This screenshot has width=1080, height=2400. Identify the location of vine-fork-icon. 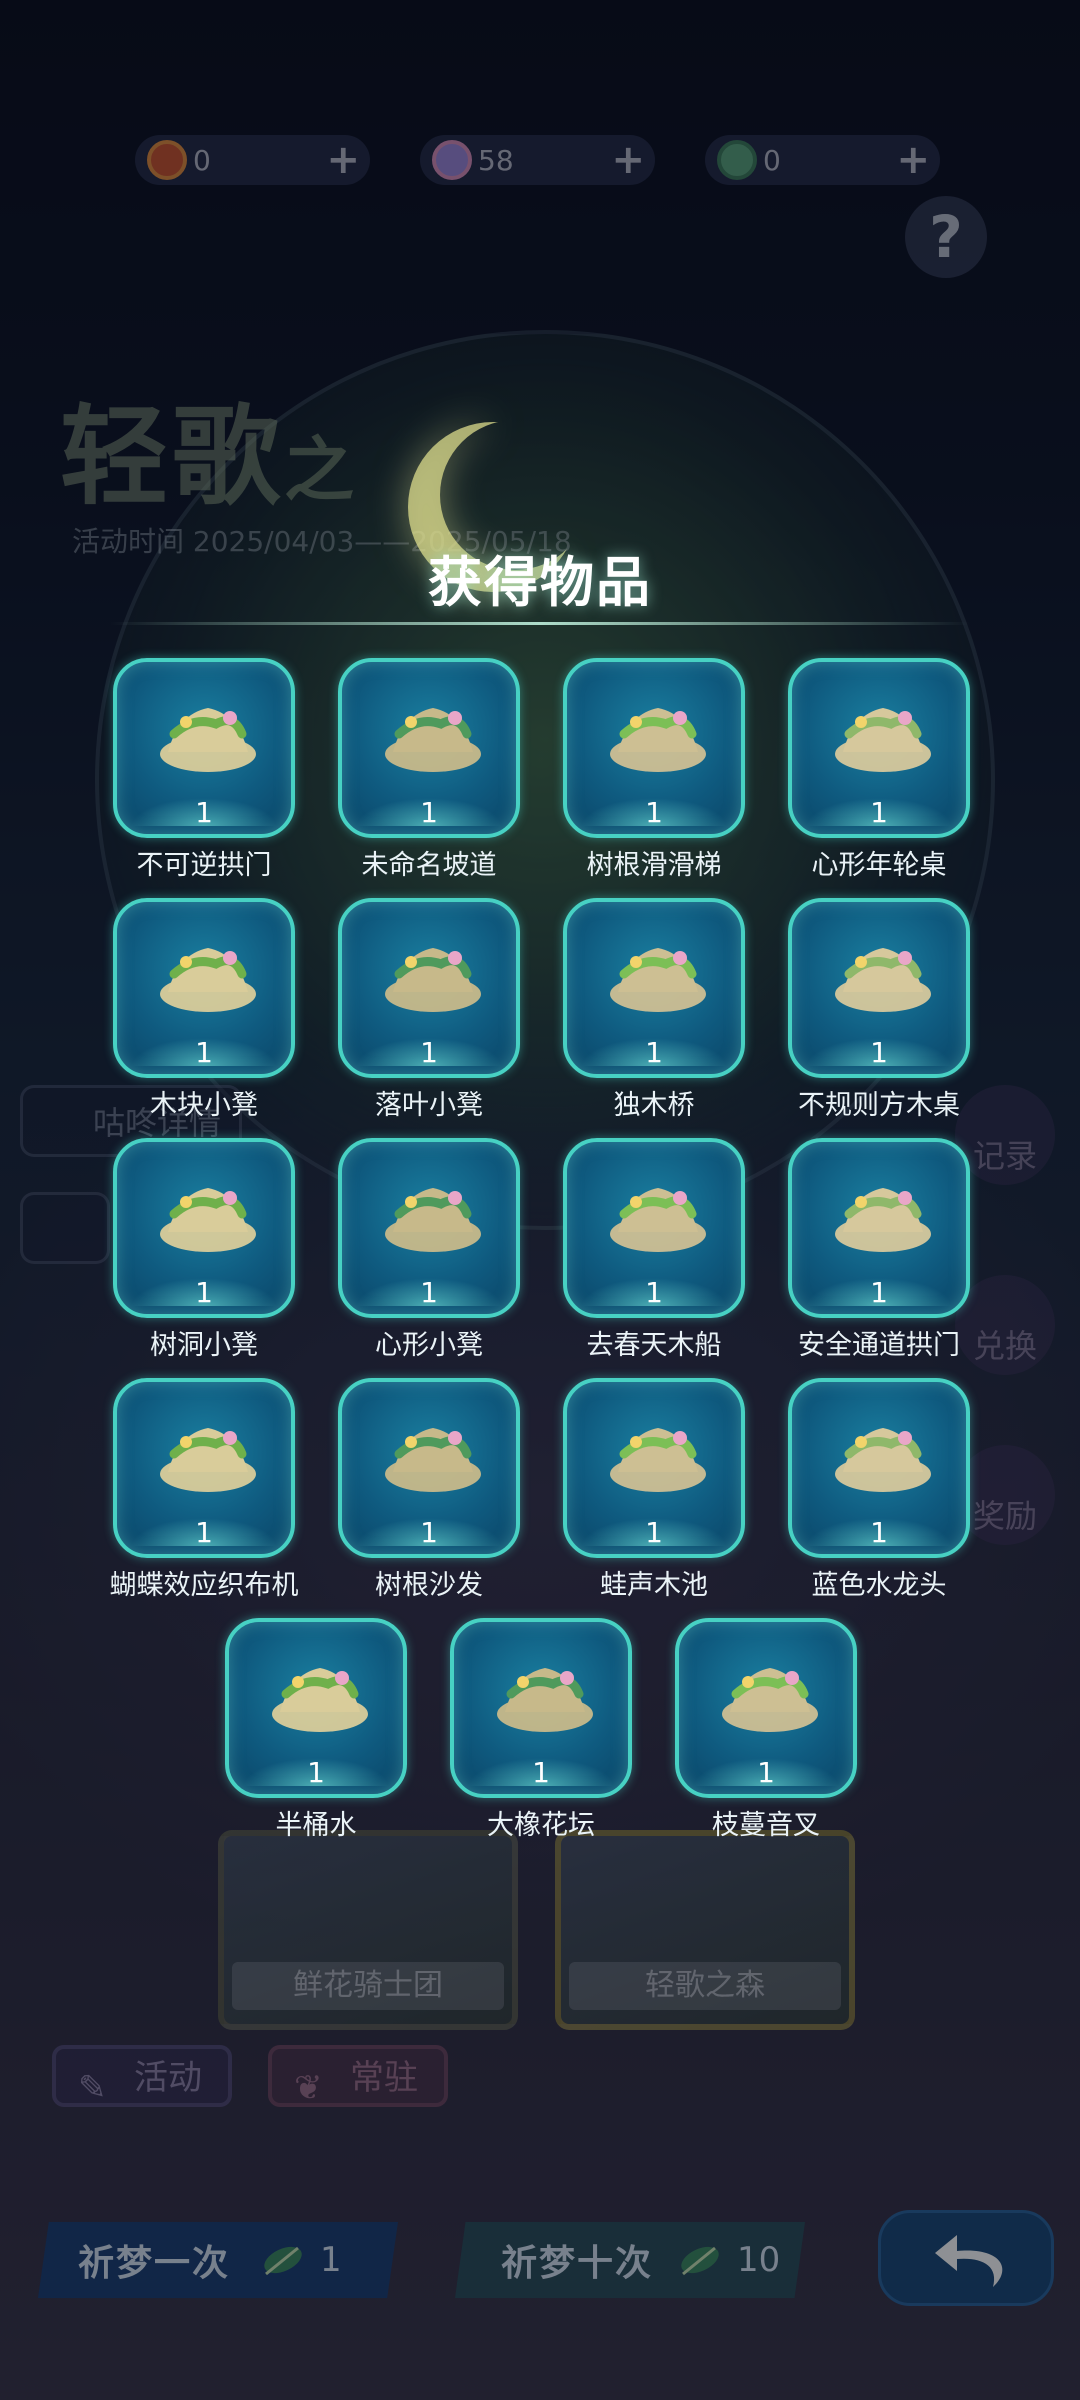
(770, 1700).